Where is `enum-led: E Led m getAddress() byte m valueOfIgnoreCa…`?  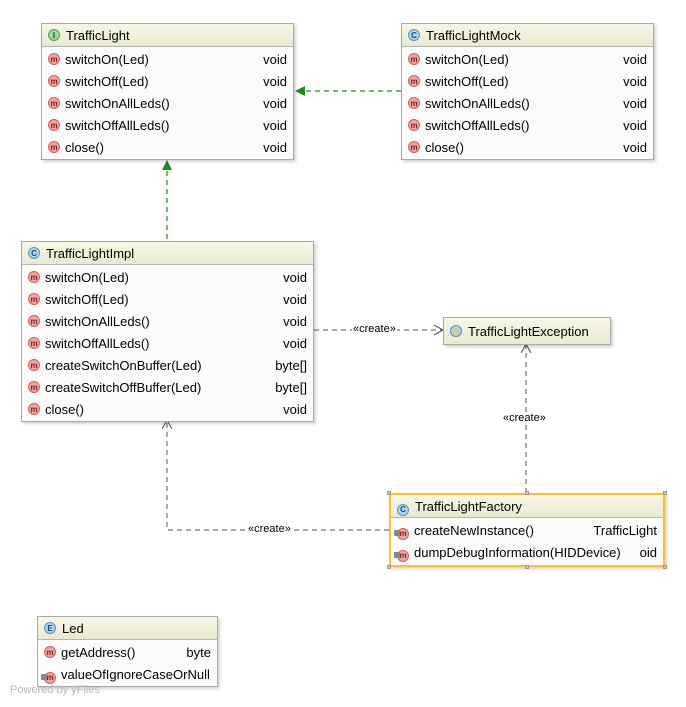
enum-led: E Led m getAddress() byte m valueOfIgnoreCa… is located at coordinates (127, 651).